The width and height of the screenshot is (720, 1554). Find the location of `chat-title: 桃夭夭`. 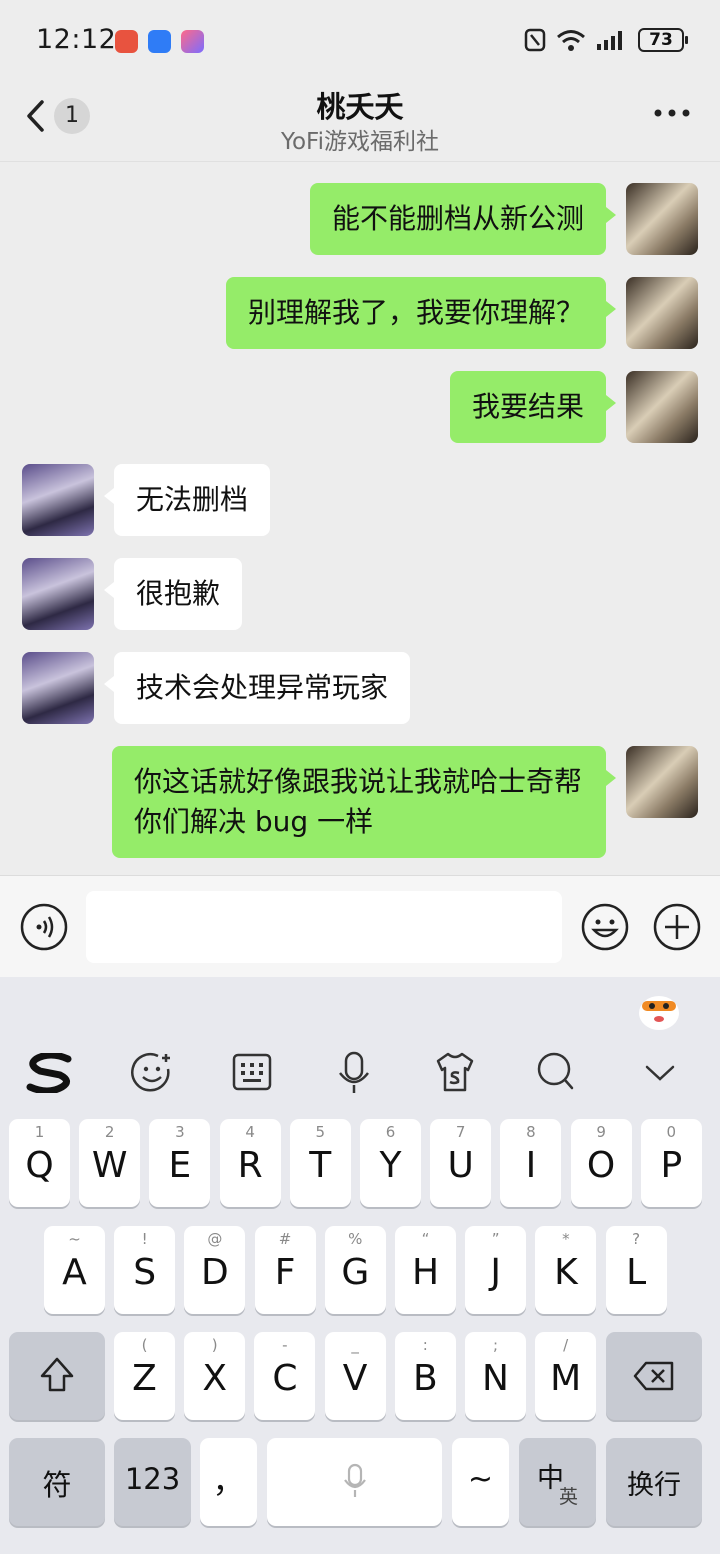

chat-title: 桃夭夭 is located at coordinates (360, 107).